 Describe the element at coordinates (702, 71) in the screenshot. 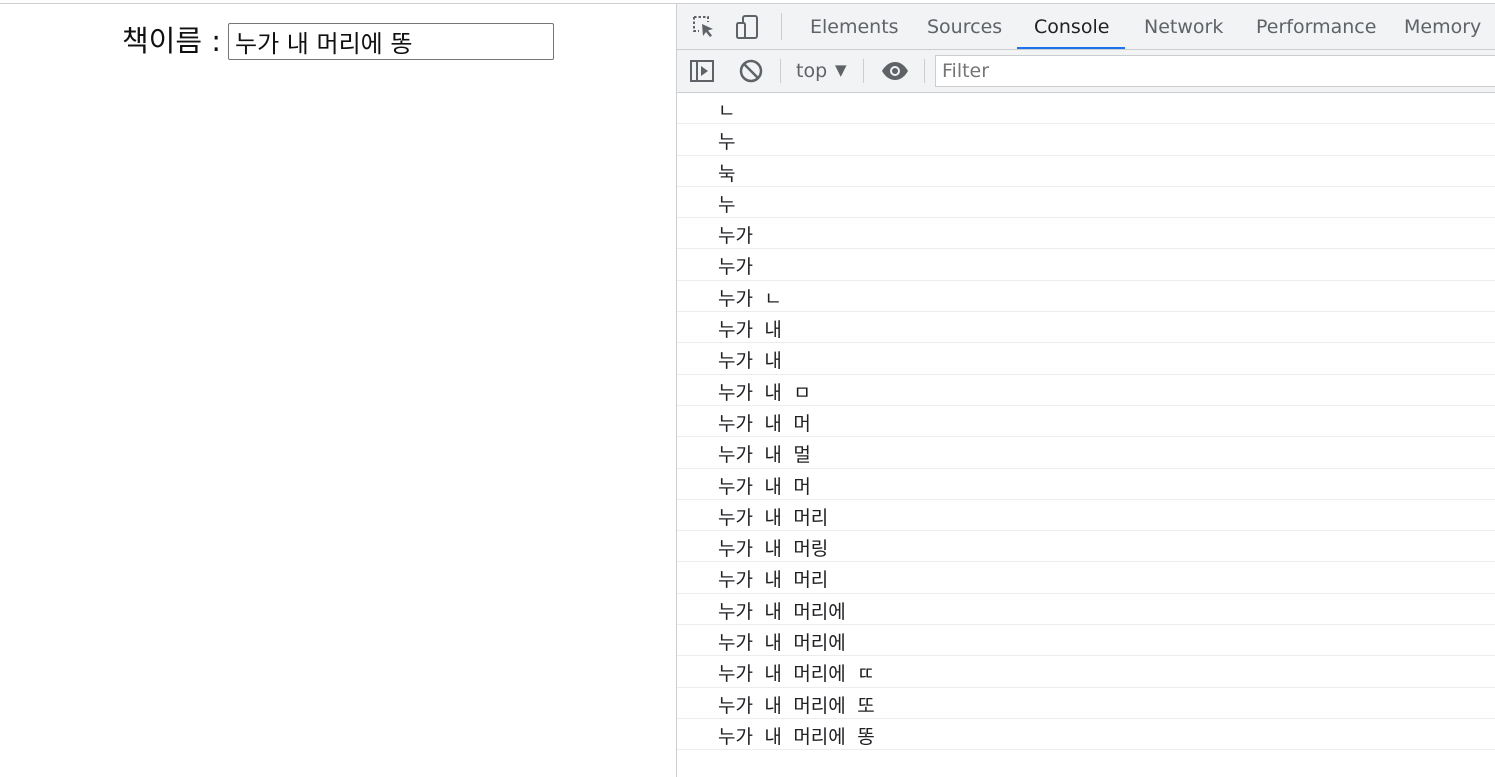

I see `show-sidebar-icon` at that location.